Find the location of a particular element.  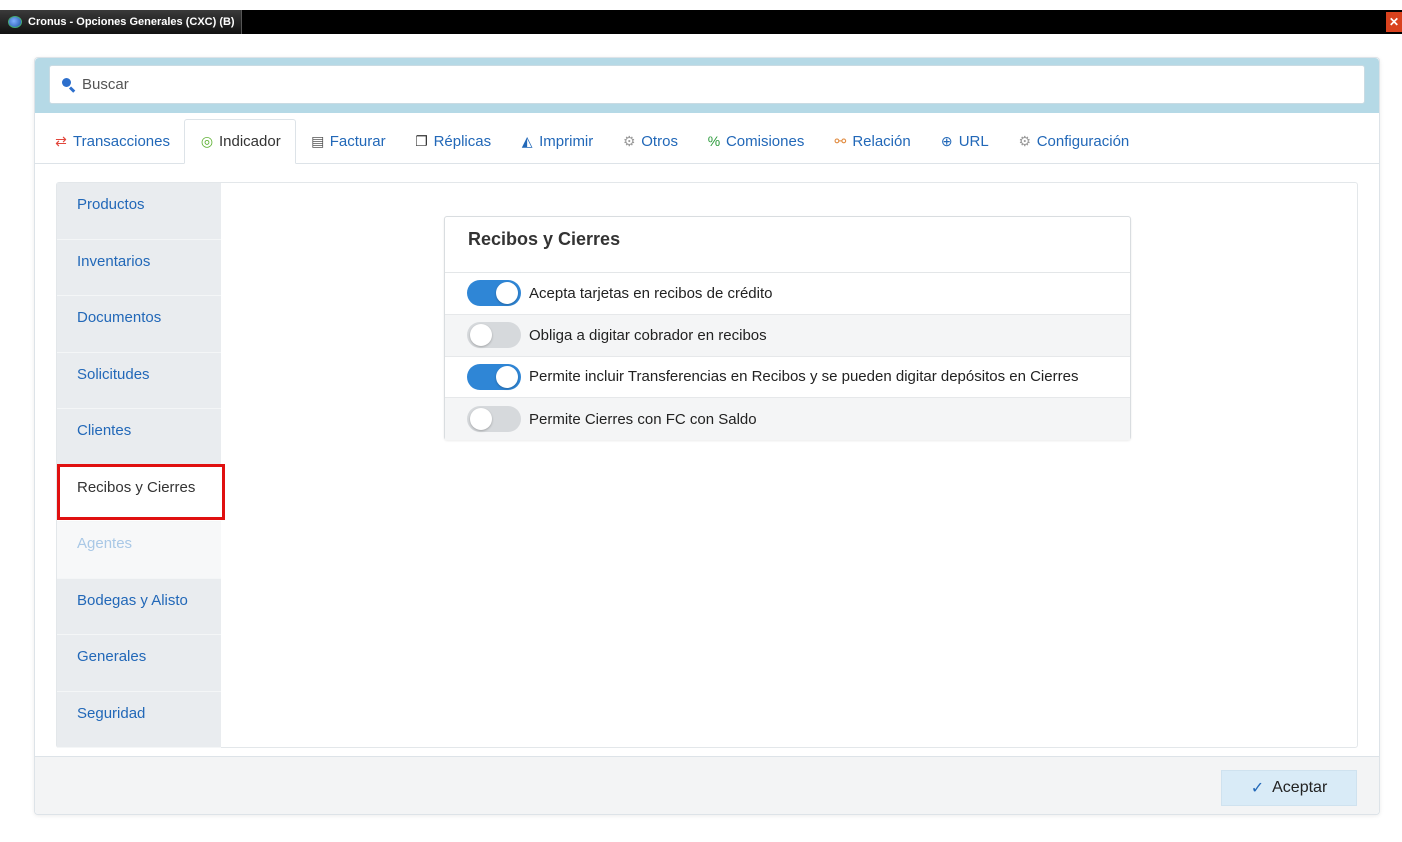

gear-icon: ⚙ is located at coordinates (1024, 140).